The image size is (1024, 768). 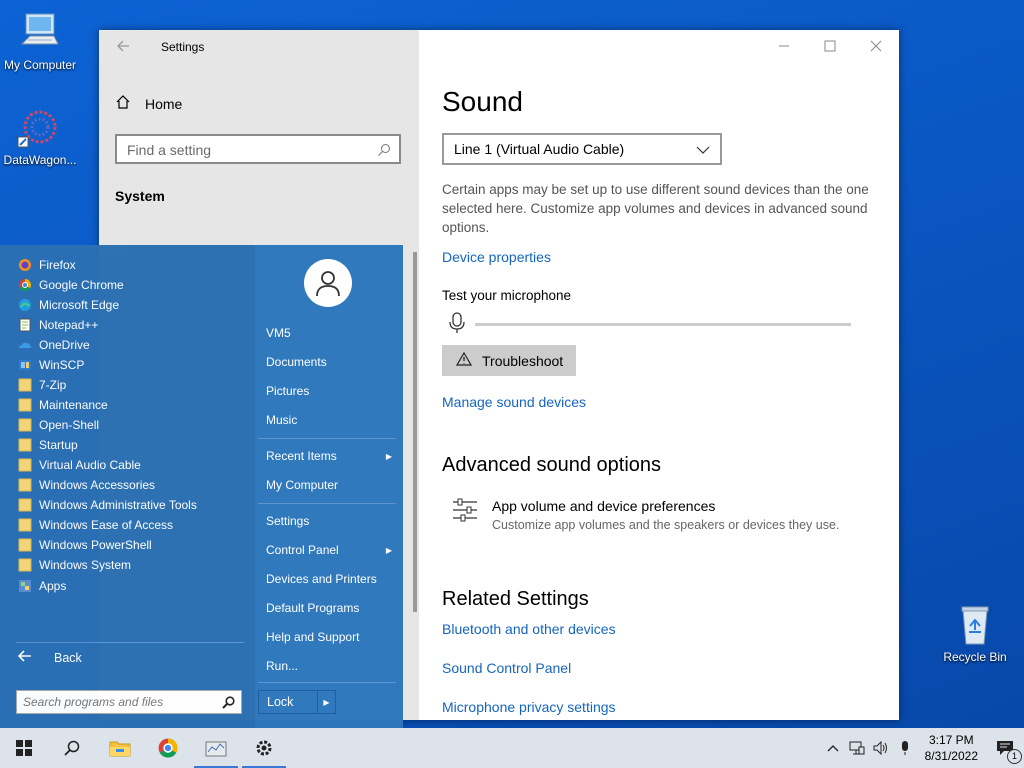 What do you see at coordinates (79, 465) in the screenshot?
I see `program-folder-virtual-audio-cable: Virtual Audio Cable` at bounding box center [79, 465].